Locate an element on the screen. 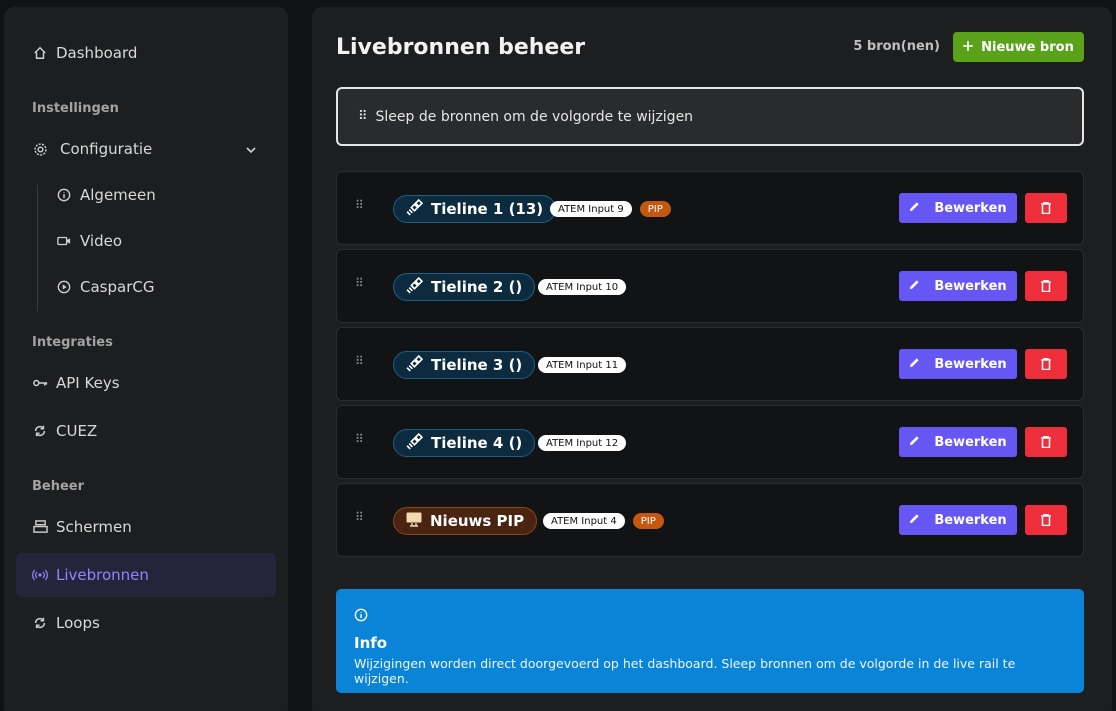 This screenshot has height=711, width=1116. source-name: Nieuws PIP is located at coordinates (477, 521).